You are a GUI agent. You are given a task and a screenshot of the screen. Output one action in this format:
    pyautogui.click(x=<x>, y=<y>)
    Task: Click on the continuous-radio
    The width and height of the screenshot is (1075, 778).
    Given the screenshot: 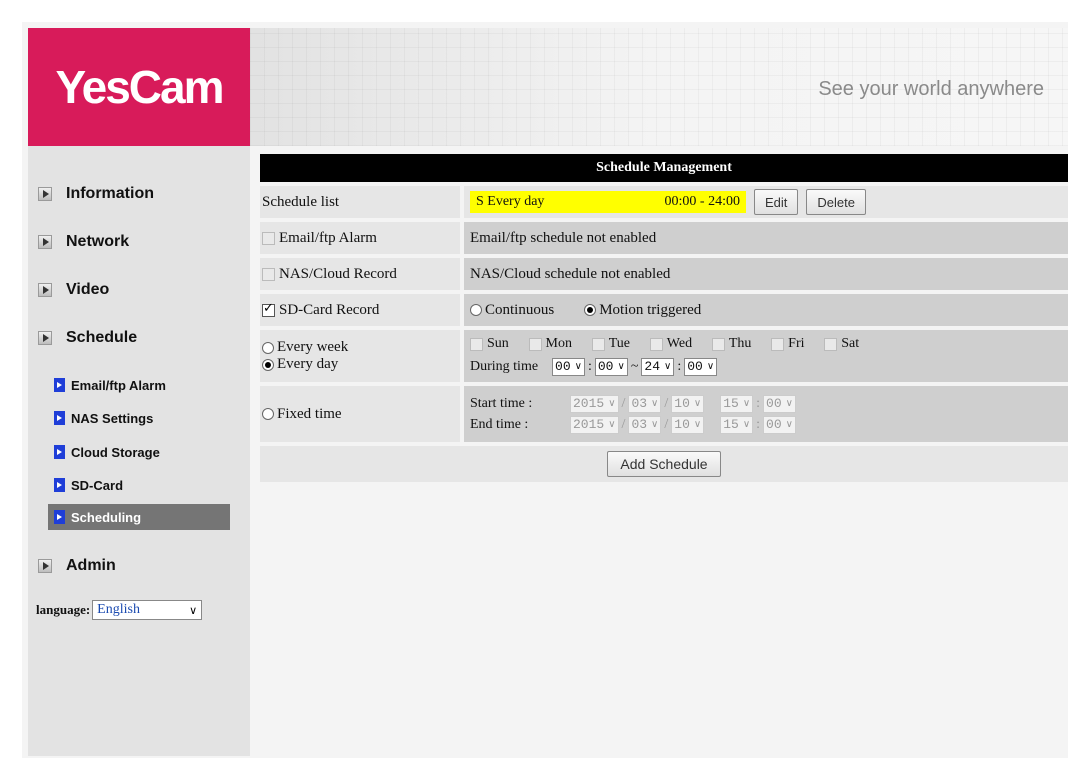 What is the action you would take?
    pyautogui.click(x=476, y=310)
    